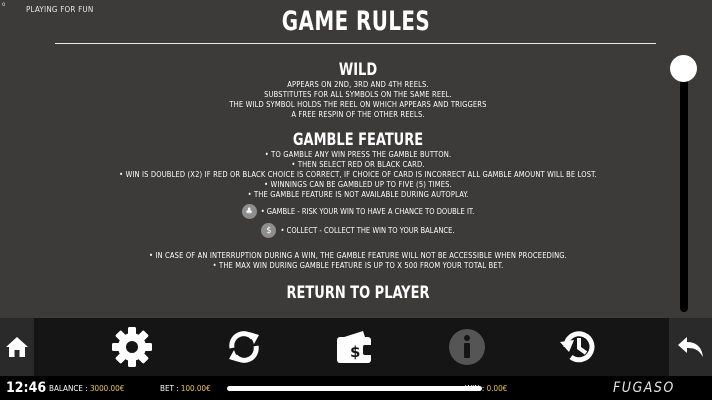 The width and height of the screenshot is (712, 400). What do you see at coordinates (475, 388) in the screenshot?
I see `win-label: WIN :` at bounding box center [475, 388].